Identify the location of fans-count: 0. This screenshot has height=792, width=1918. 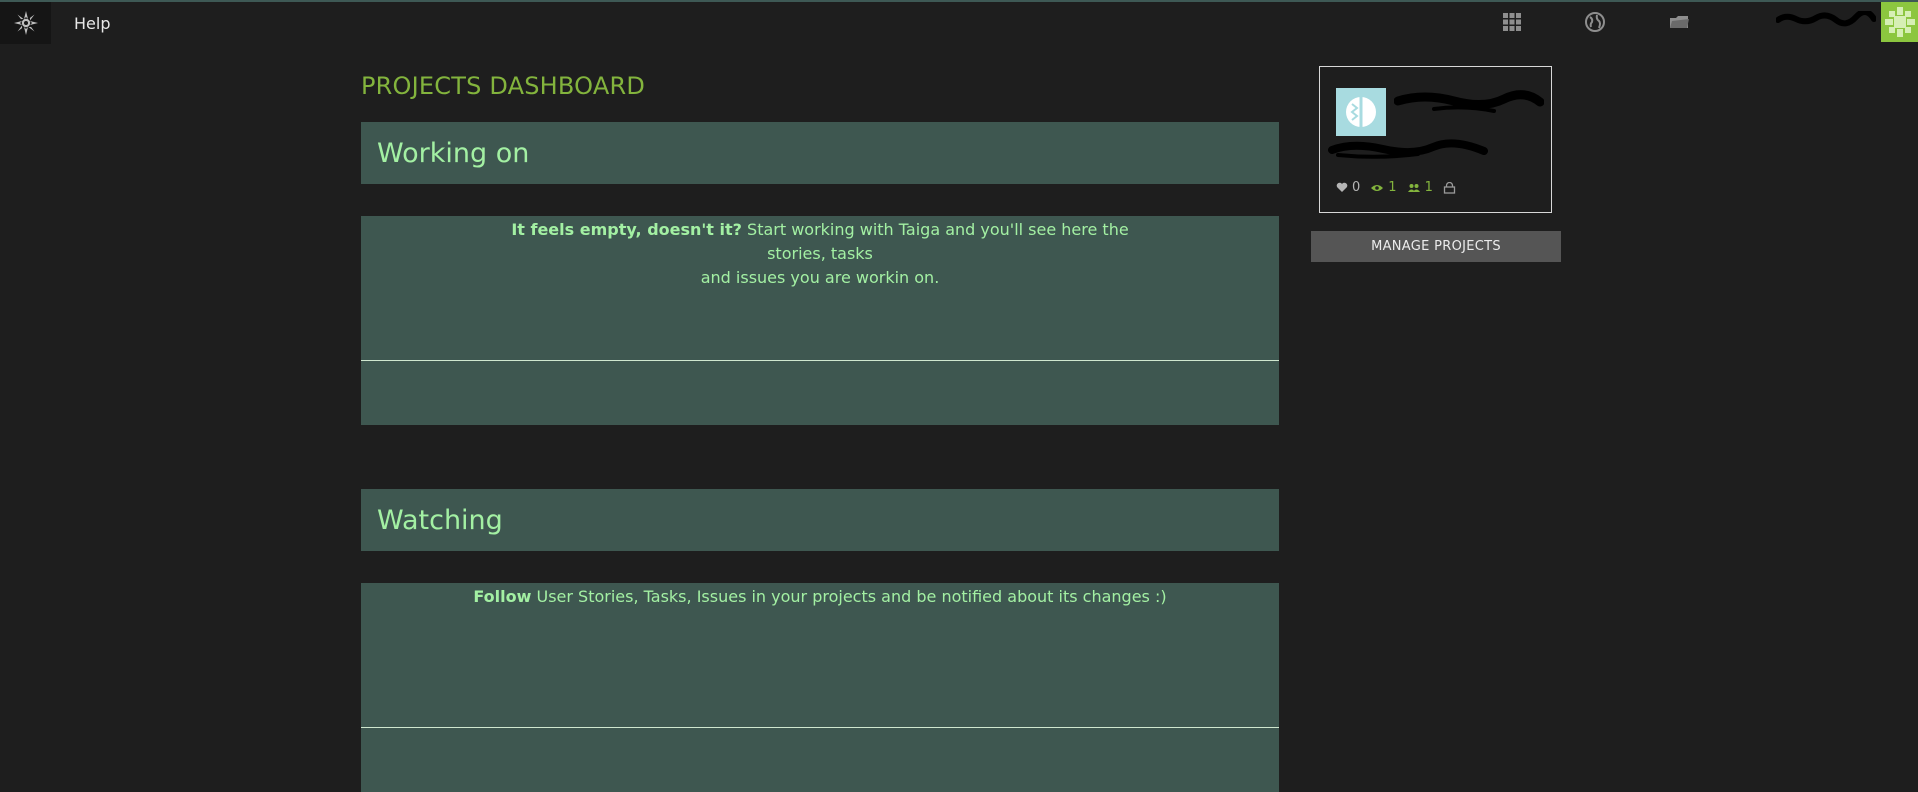
(1356, 187).